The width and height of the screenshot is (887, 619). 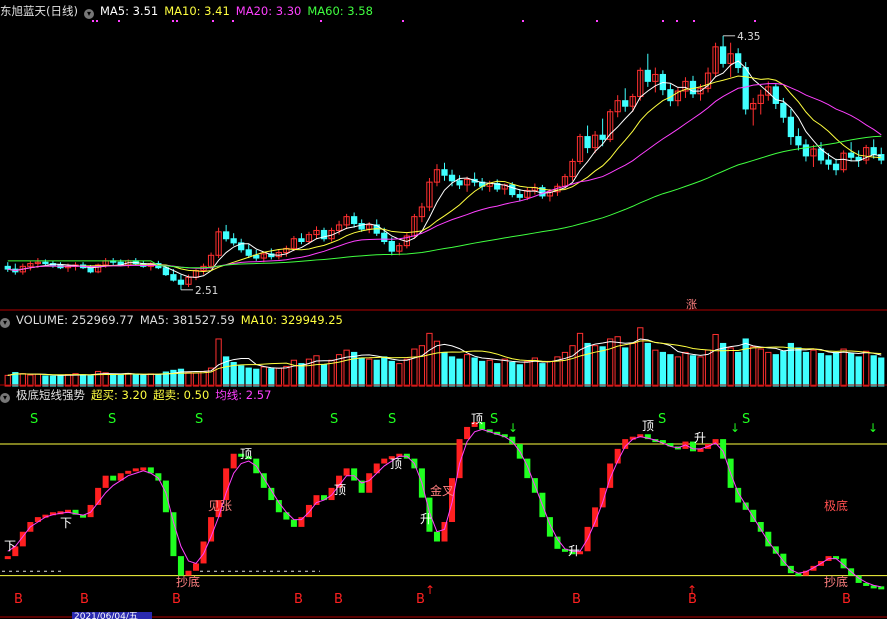 What do you see at coordinates (243, 395) in the screenshot?
I see `avg-line-label: 均线: 2.57` at bounding box center [243, 395].